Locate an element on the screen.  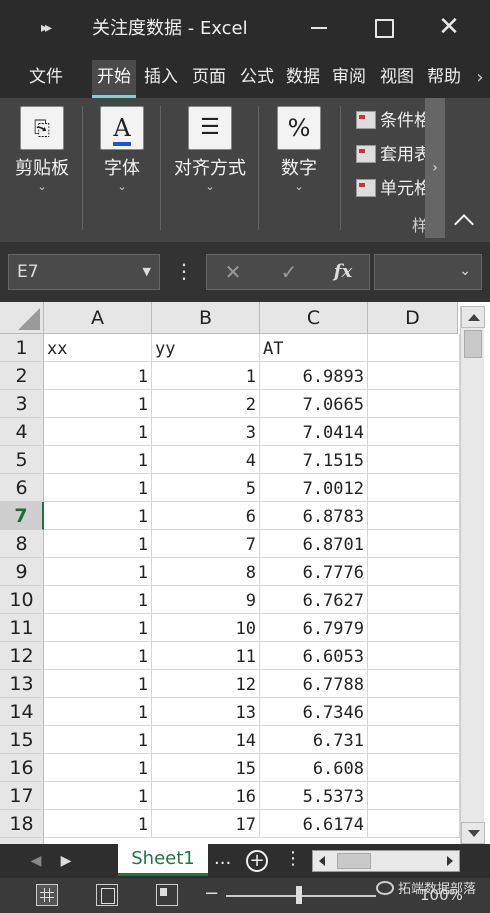
tab-page-layout: 页面 is located at coordinates (209, 79).